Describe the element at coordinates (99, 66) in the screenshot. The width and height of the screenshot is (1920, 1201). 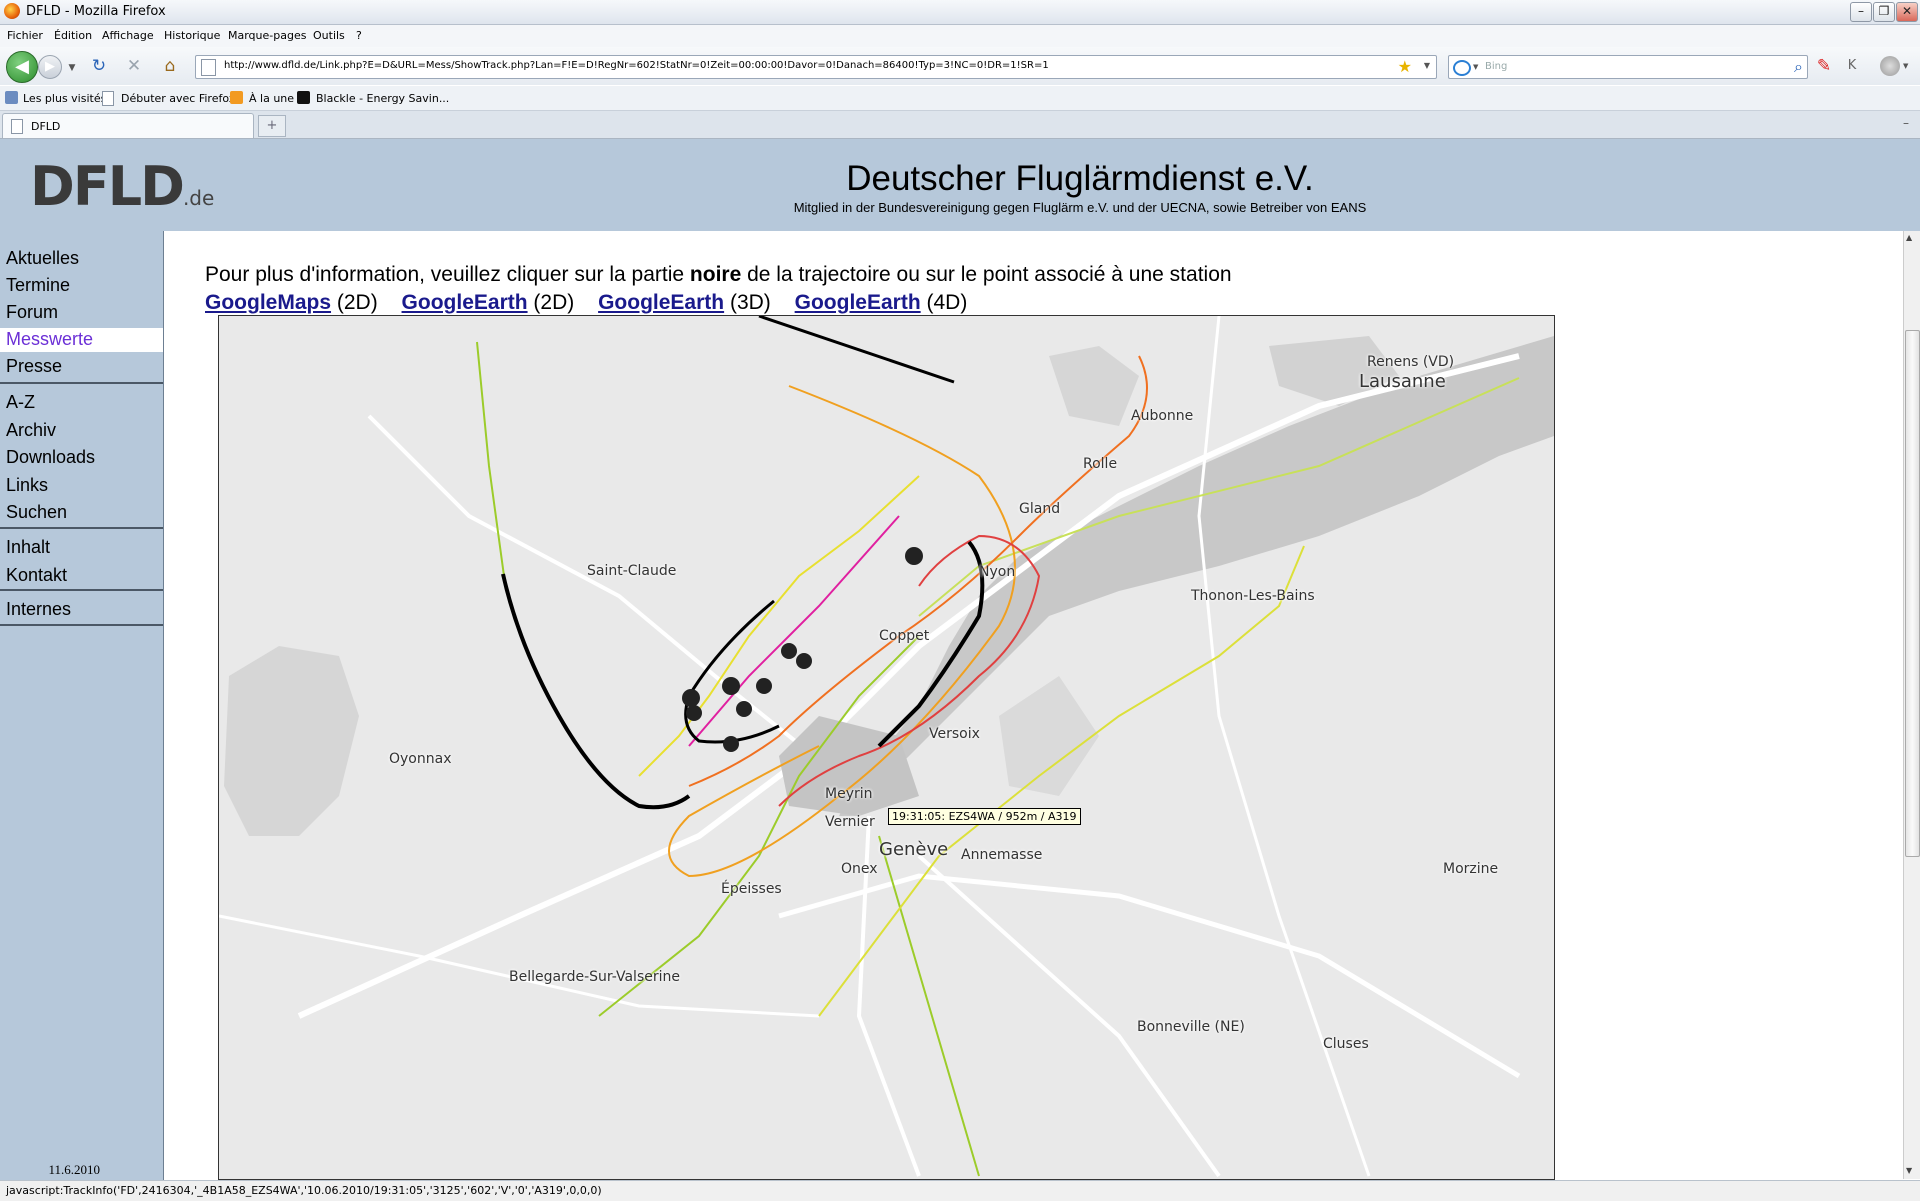
I see `reload-icon: ↻` at that location.